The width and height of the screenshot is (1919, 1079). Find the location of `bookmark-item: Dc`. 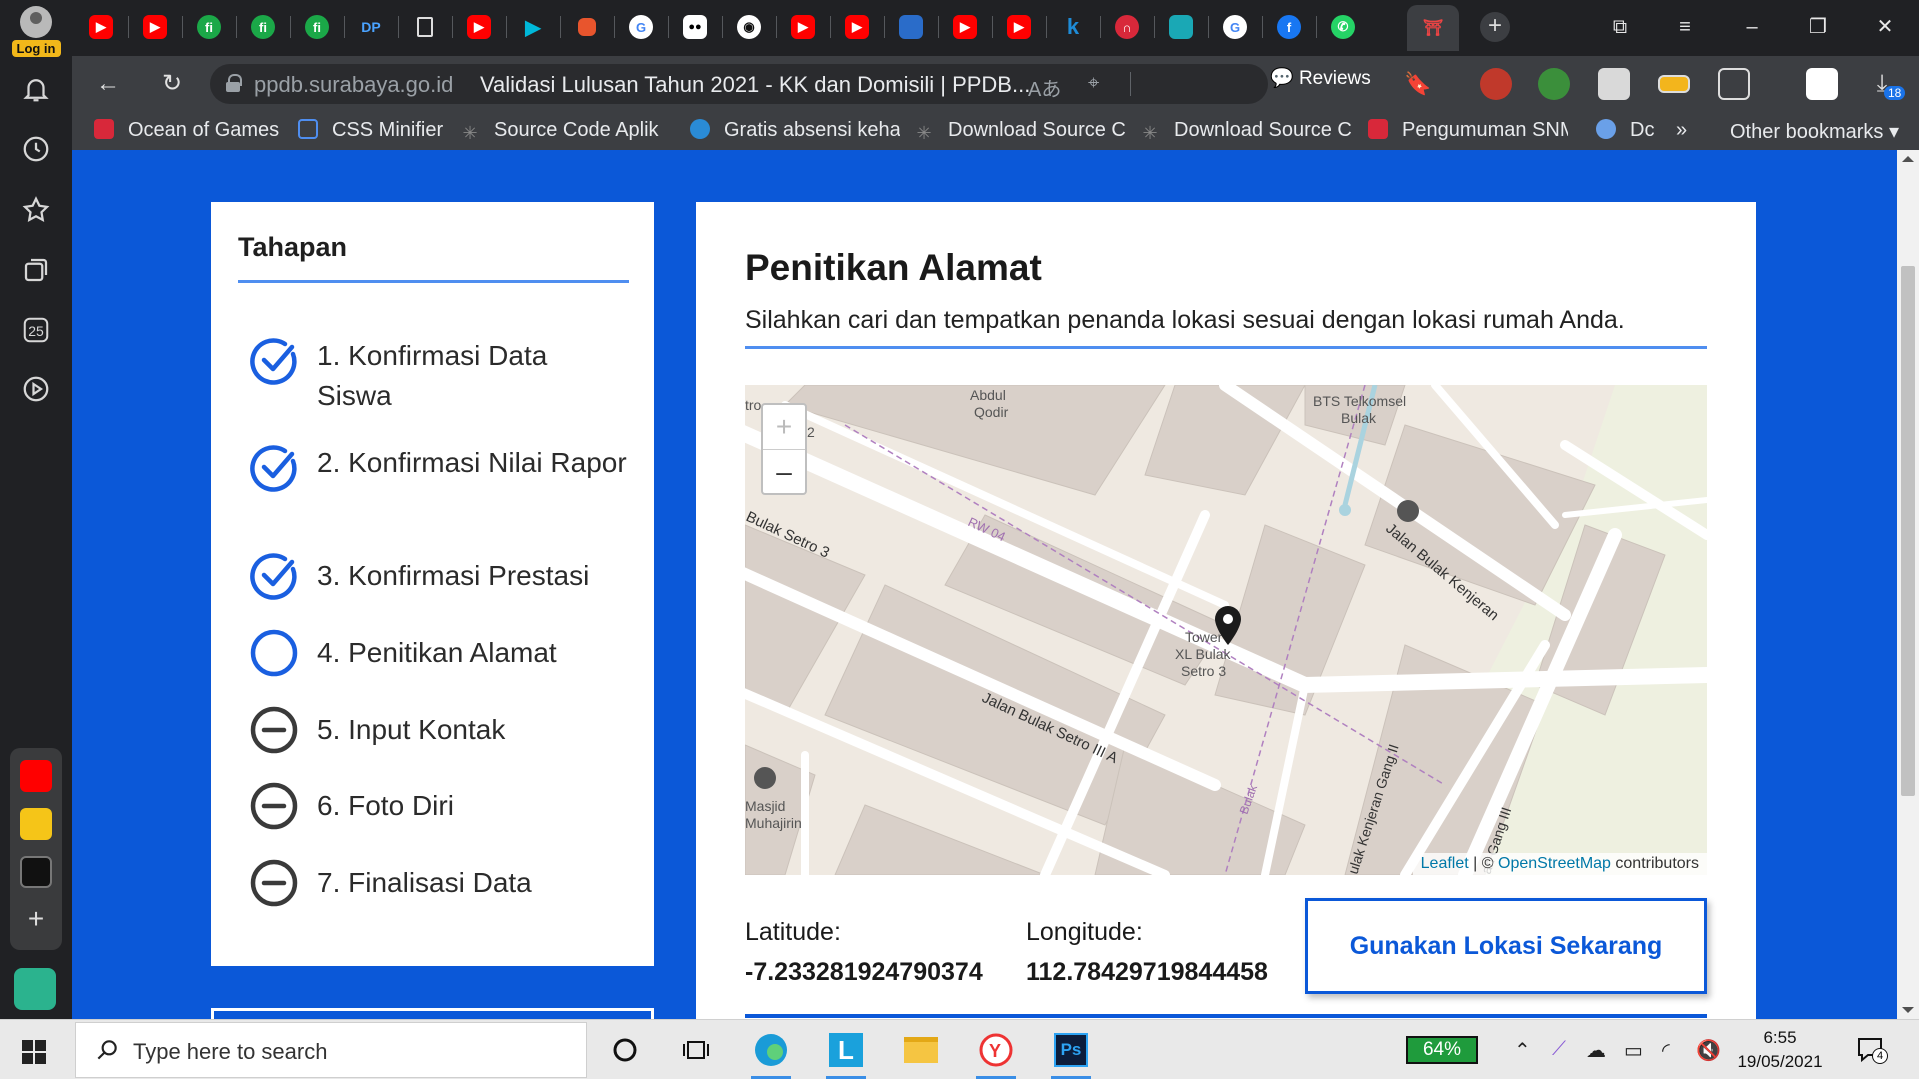

bookmark-item: Dc is located at coordinates (1631, 130).